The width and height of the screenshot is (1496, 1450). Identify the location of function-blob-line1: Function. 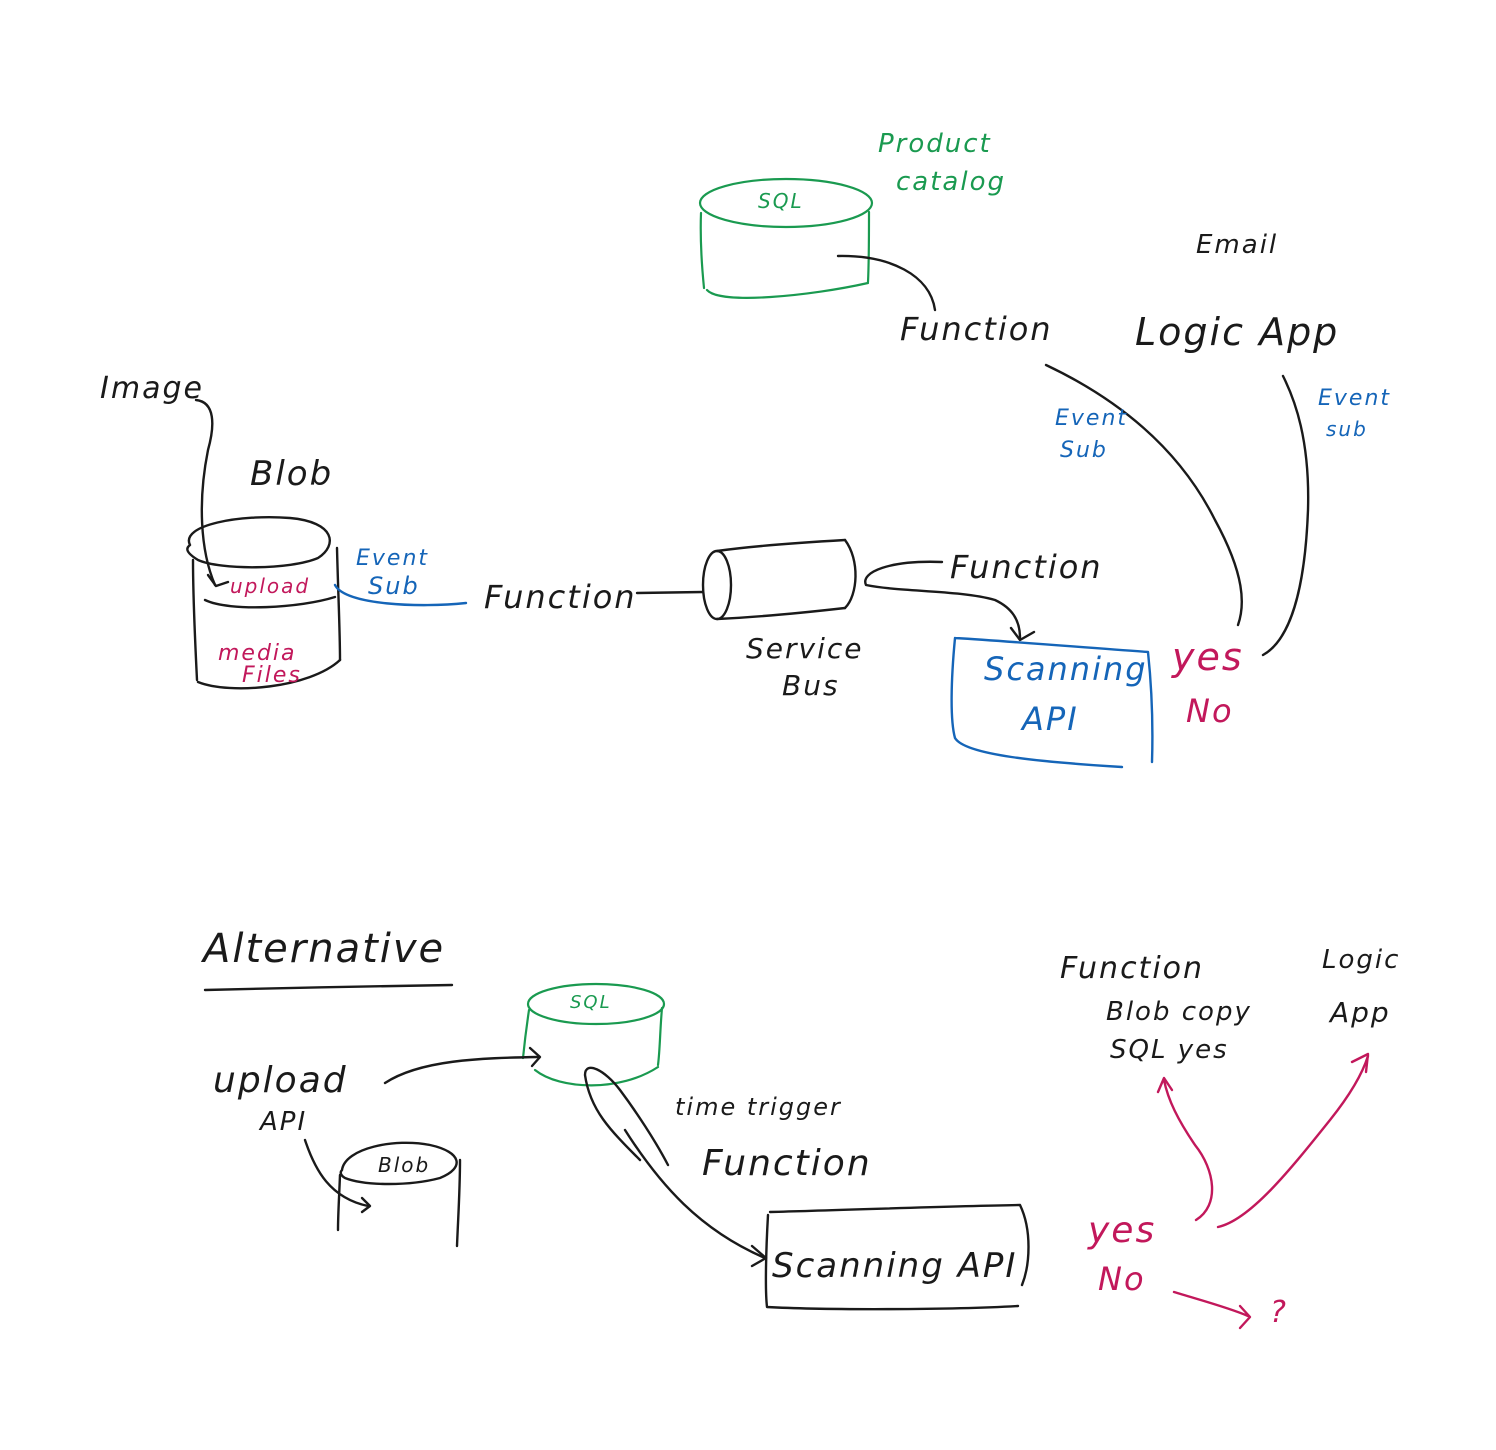
(1132, 968).